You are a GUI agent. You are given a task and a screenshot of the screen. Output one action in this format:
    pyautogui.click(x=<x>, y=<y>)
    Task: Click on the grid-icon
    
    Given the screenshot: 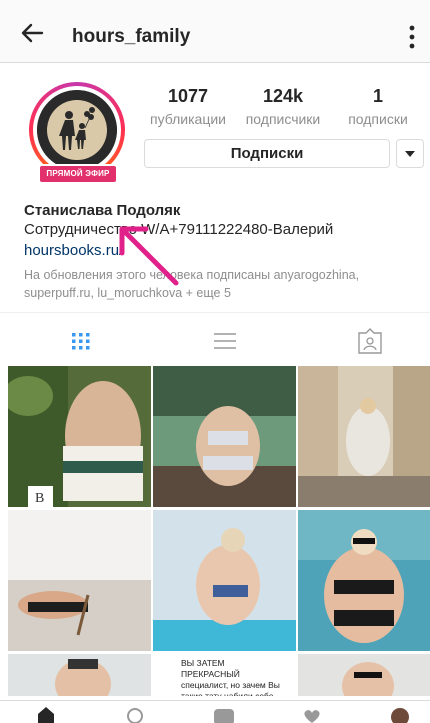 What is the action you would take?
    pyautogui.click(x=81, y=341)
    